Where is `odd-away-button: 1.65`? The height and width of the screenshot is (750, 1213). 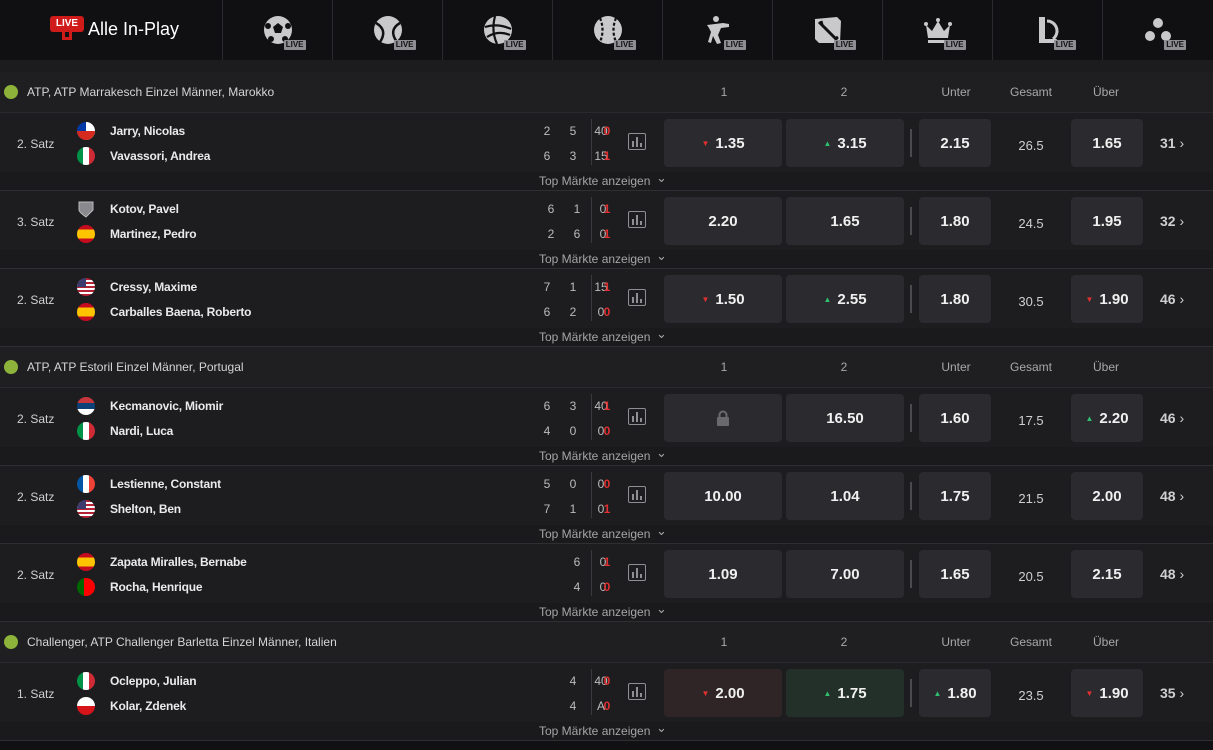 odd-away-button: 1.65 is located at coordinates (845, 221).